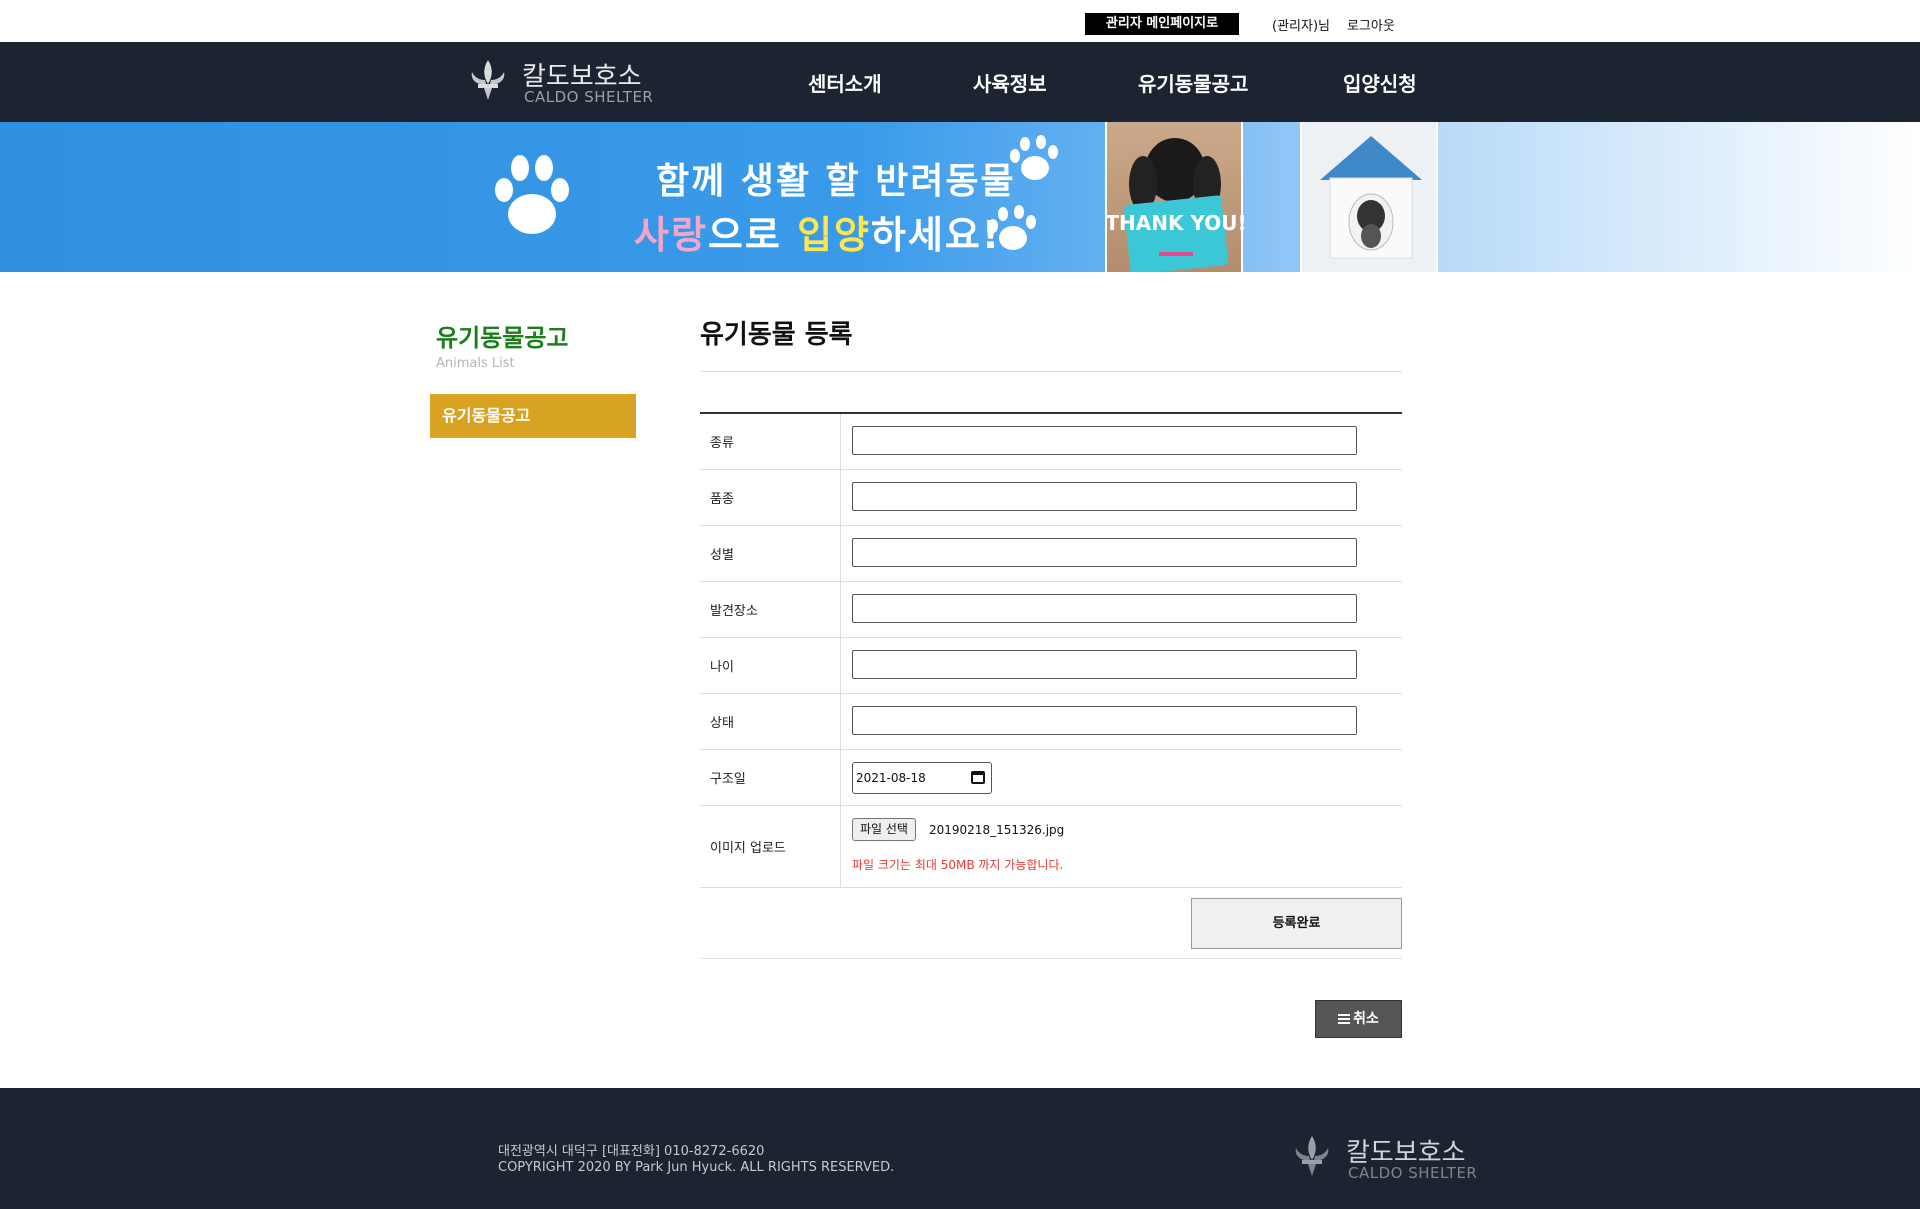 This screenshot has width=1920, height=1209. Describe the element at coordinates (1344, 1019) in the screenshot. I see `list-icon` at that location.